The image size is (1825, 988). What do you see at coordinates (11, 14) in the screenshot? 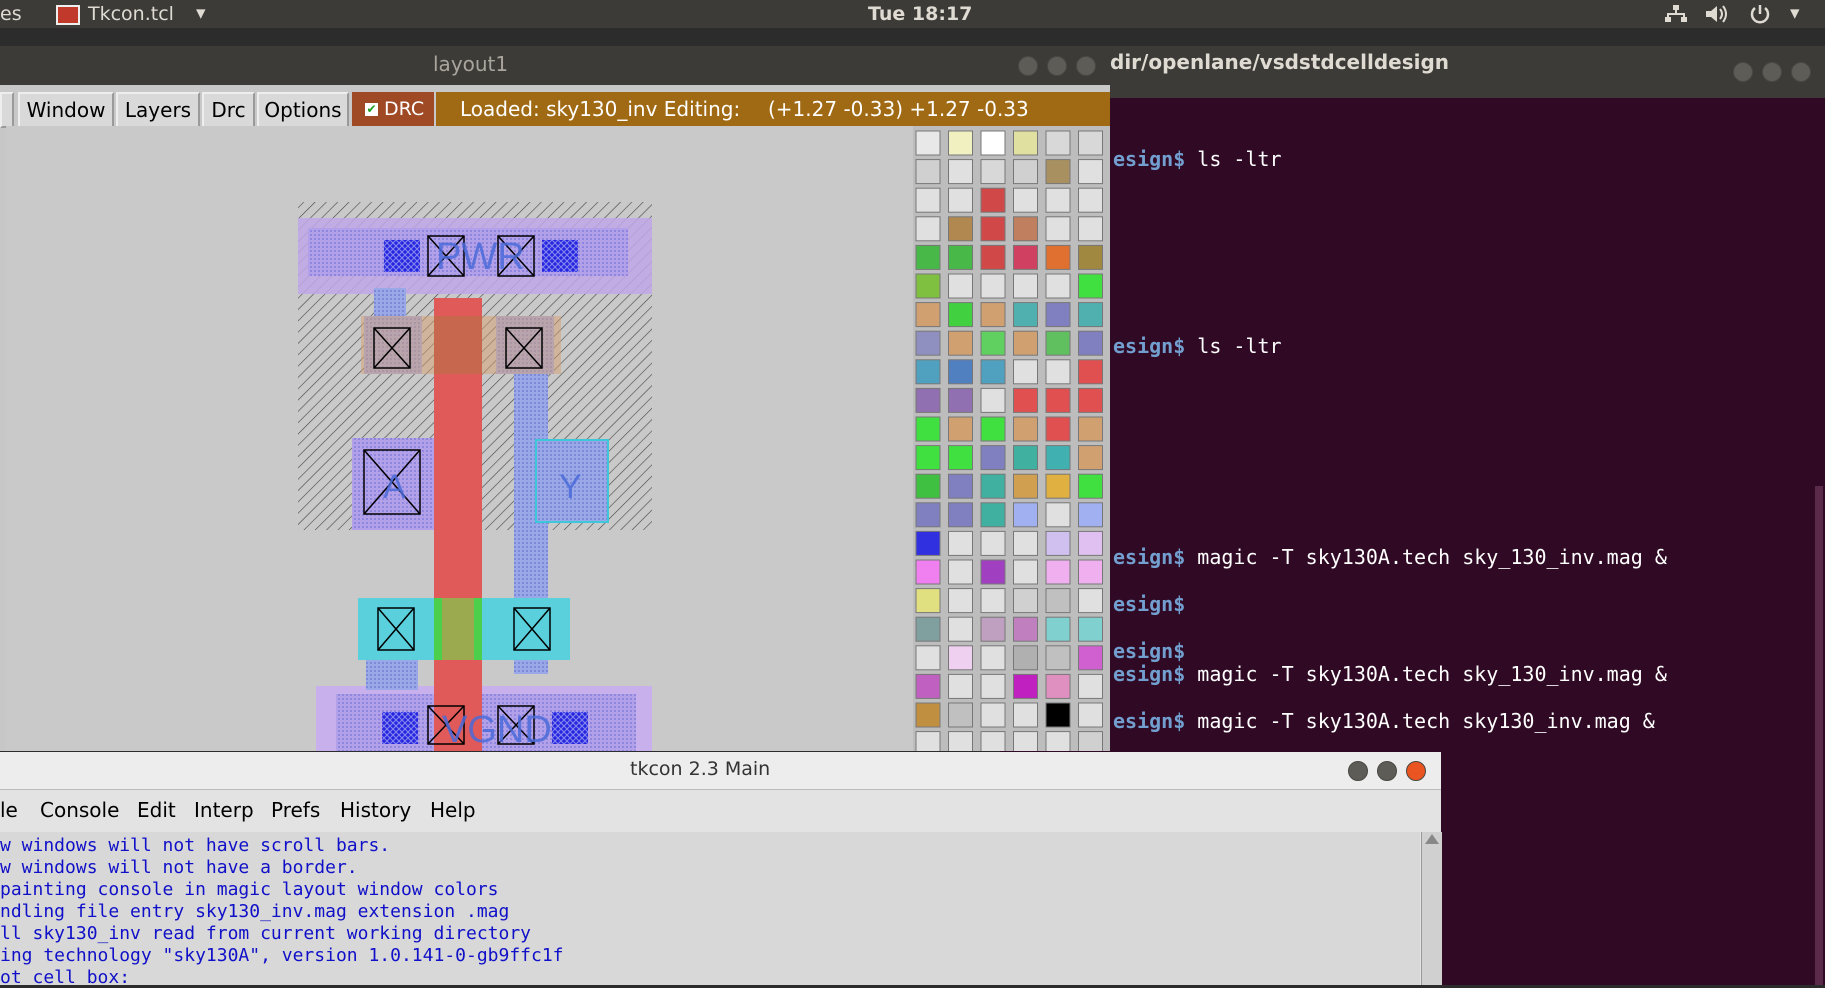
I see `activities-partial: es` at bounding box center [11, 14].